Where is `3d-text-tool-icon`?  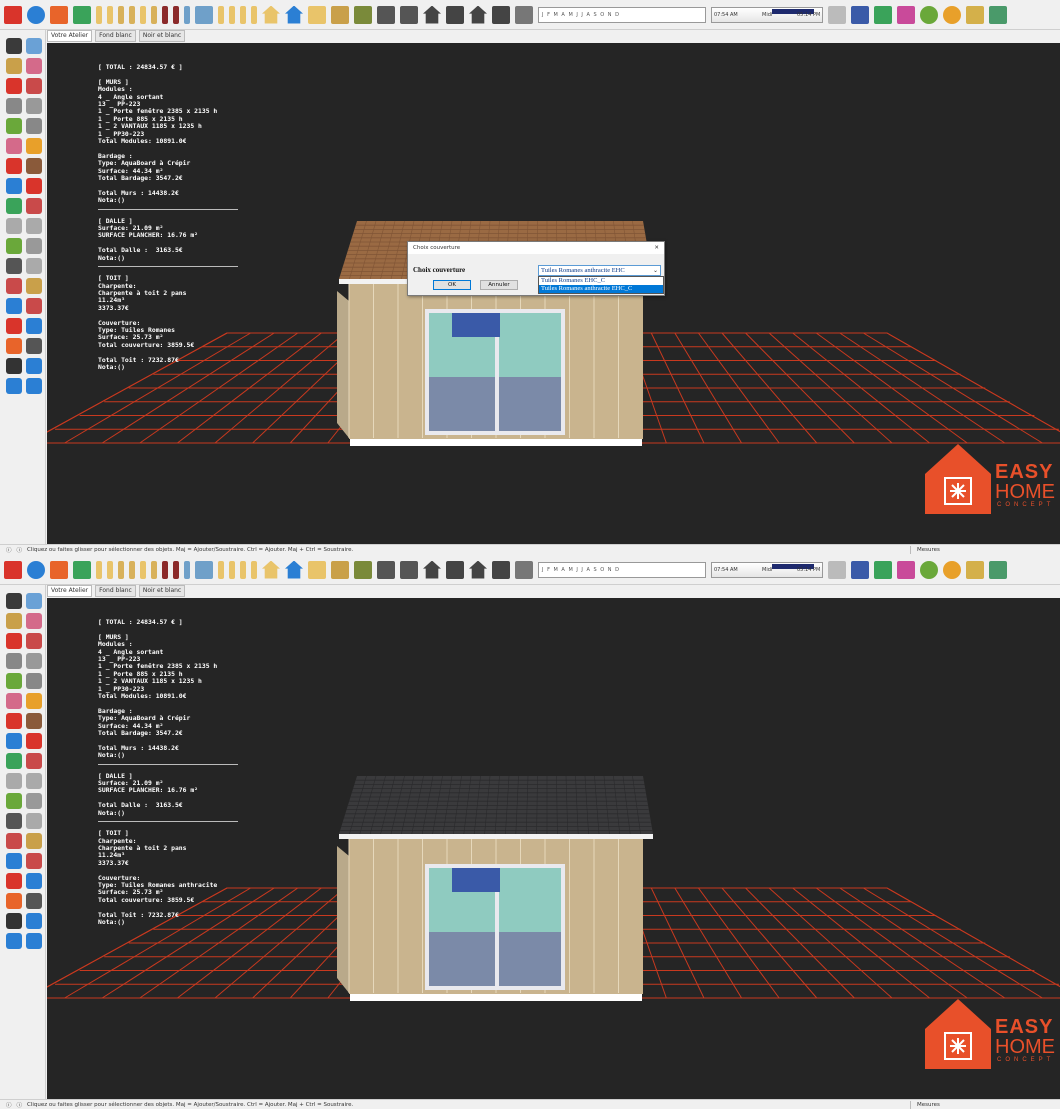 3d-text-tool-icon is located at coordinates (34, 801).